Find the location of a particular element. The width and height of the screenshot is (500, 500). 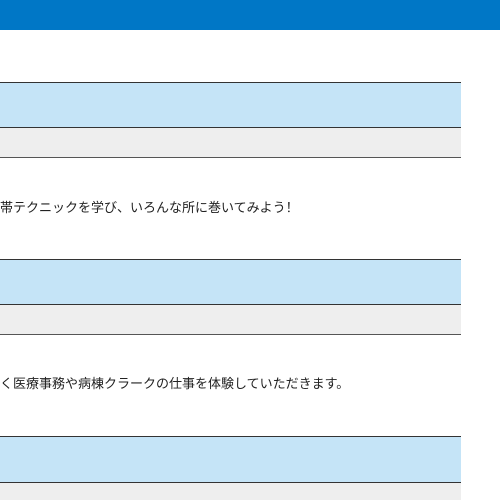

course-description: 帯テクニックを学び、いろんな所に巻いてみよう！ is located at coordinates (149, 208).